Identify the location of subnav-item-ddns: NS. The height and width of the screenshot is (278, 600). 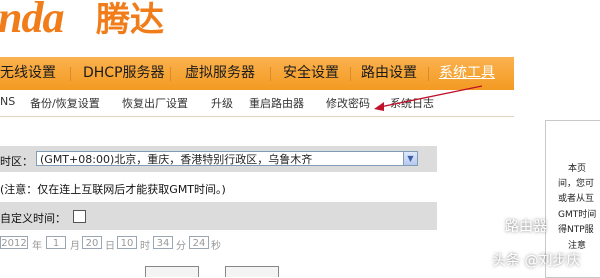
(7, 101).